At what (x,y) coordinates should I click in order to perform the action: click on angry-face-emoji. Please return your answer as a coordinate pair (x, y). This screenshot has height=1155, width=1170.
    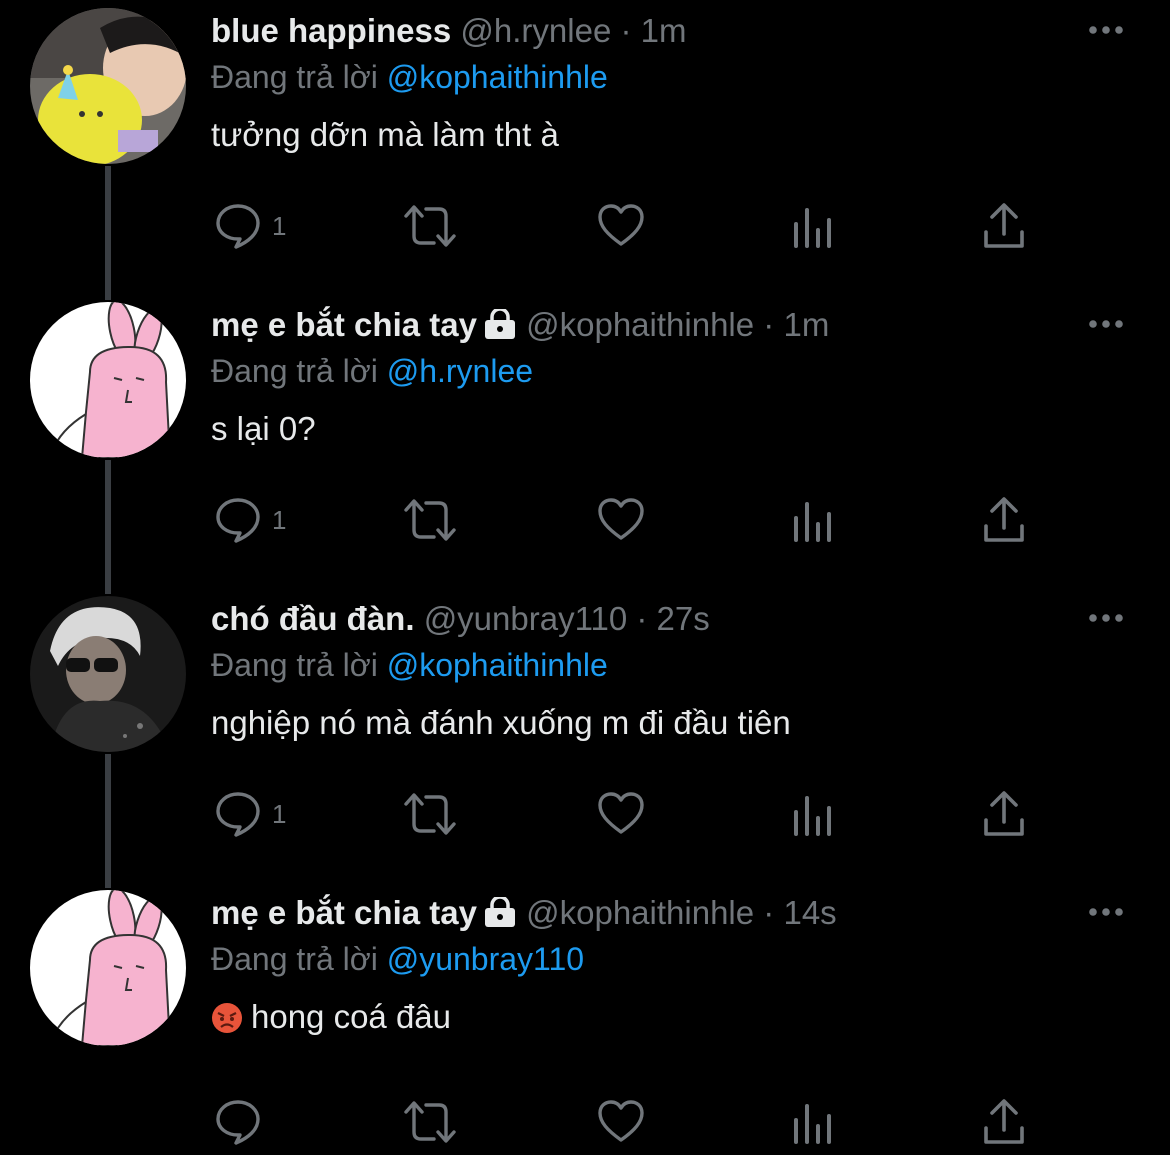
    Looking at the image, I should click on (227, 1023).